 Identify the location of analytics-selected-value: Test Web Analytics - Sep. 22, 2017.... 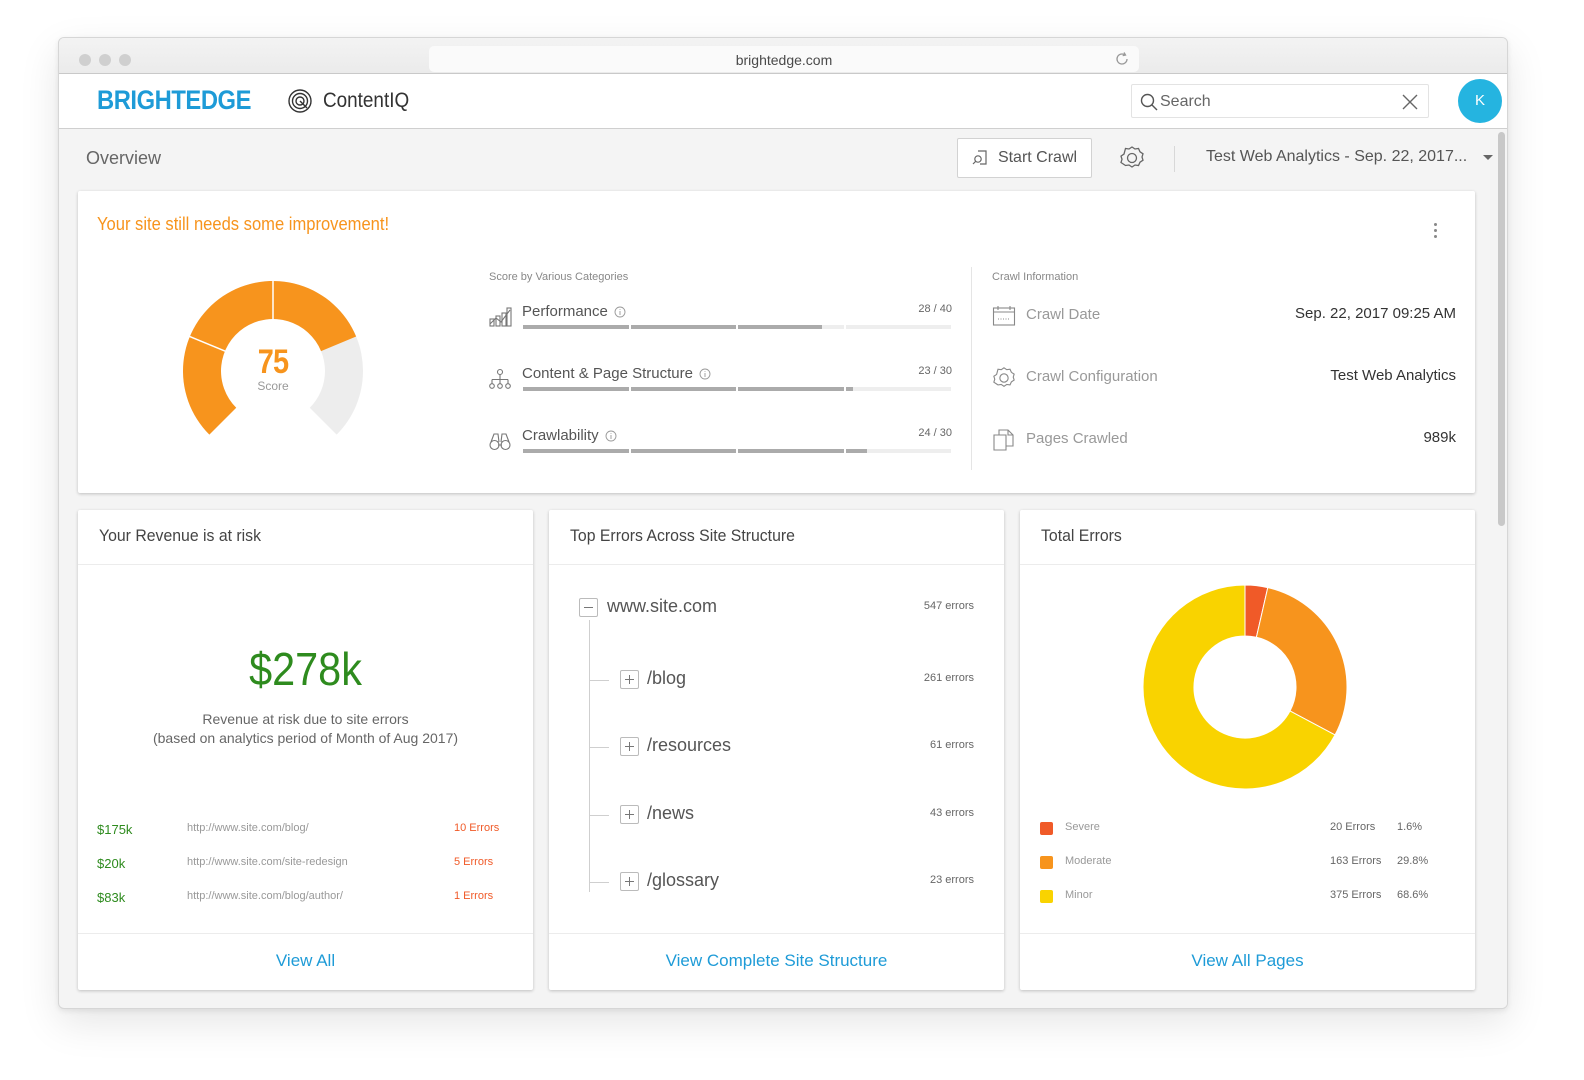
(1337, 156).